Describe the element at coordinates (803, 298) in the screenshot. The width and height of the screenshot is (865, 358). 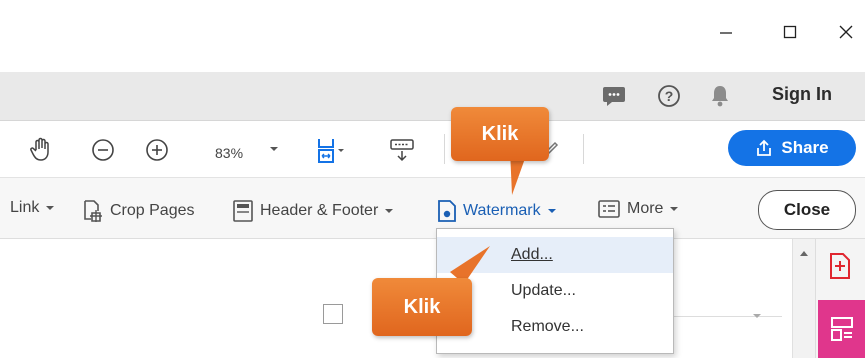
I see `vertical-scrollbar` at that location.